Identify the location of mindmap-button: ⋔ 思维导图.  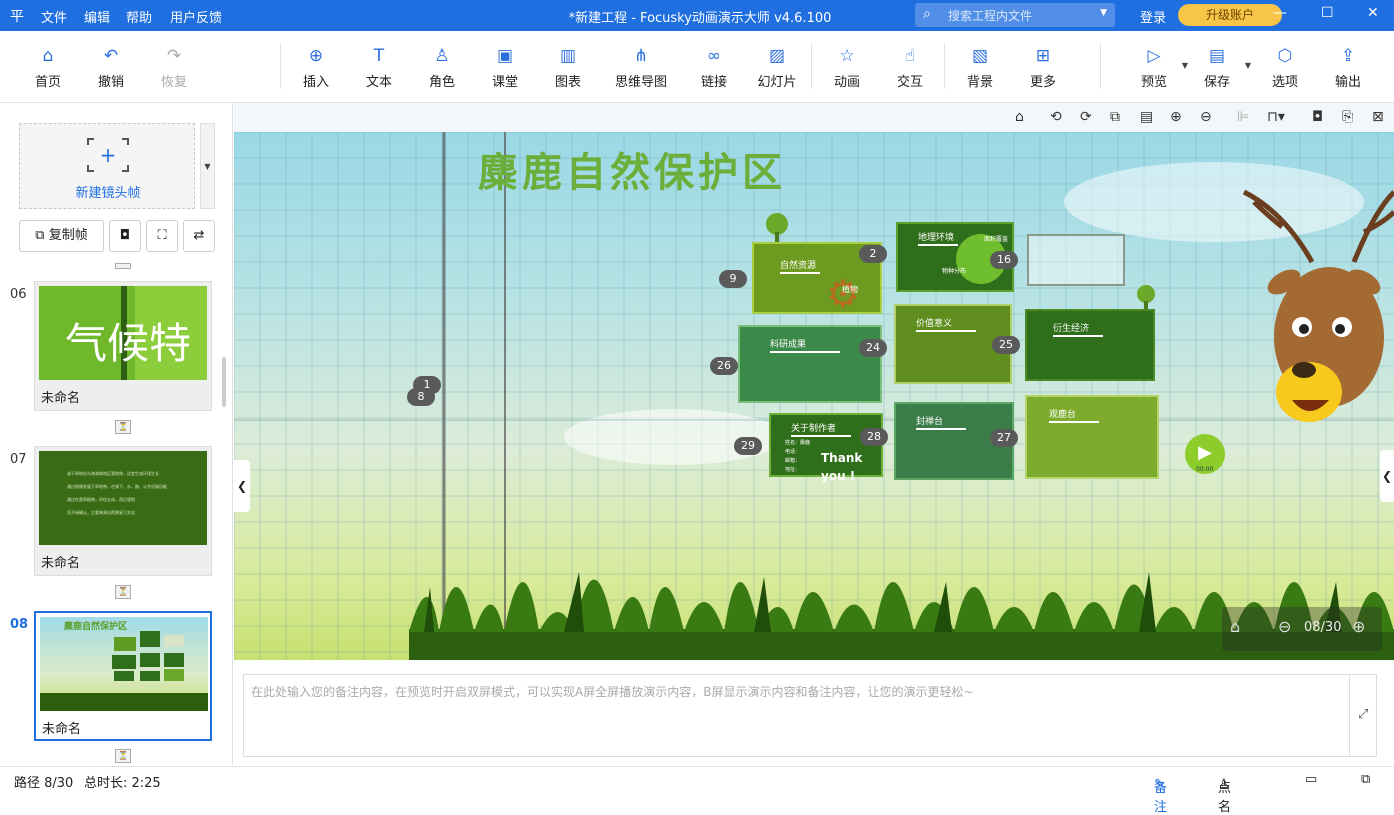
(641, 68).